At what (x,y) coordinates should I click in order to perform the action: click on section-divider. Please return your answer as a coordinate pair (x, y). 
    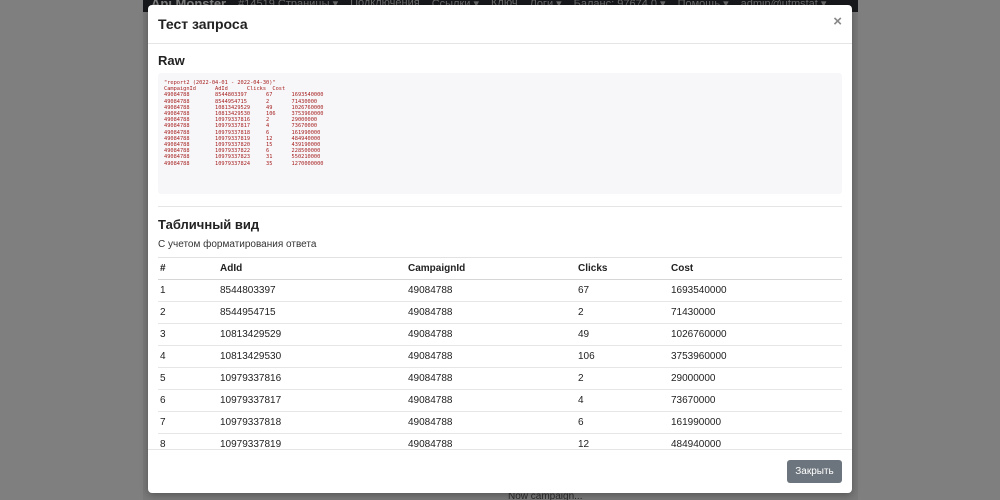
    Looking at the image, I should click on (500, 206).